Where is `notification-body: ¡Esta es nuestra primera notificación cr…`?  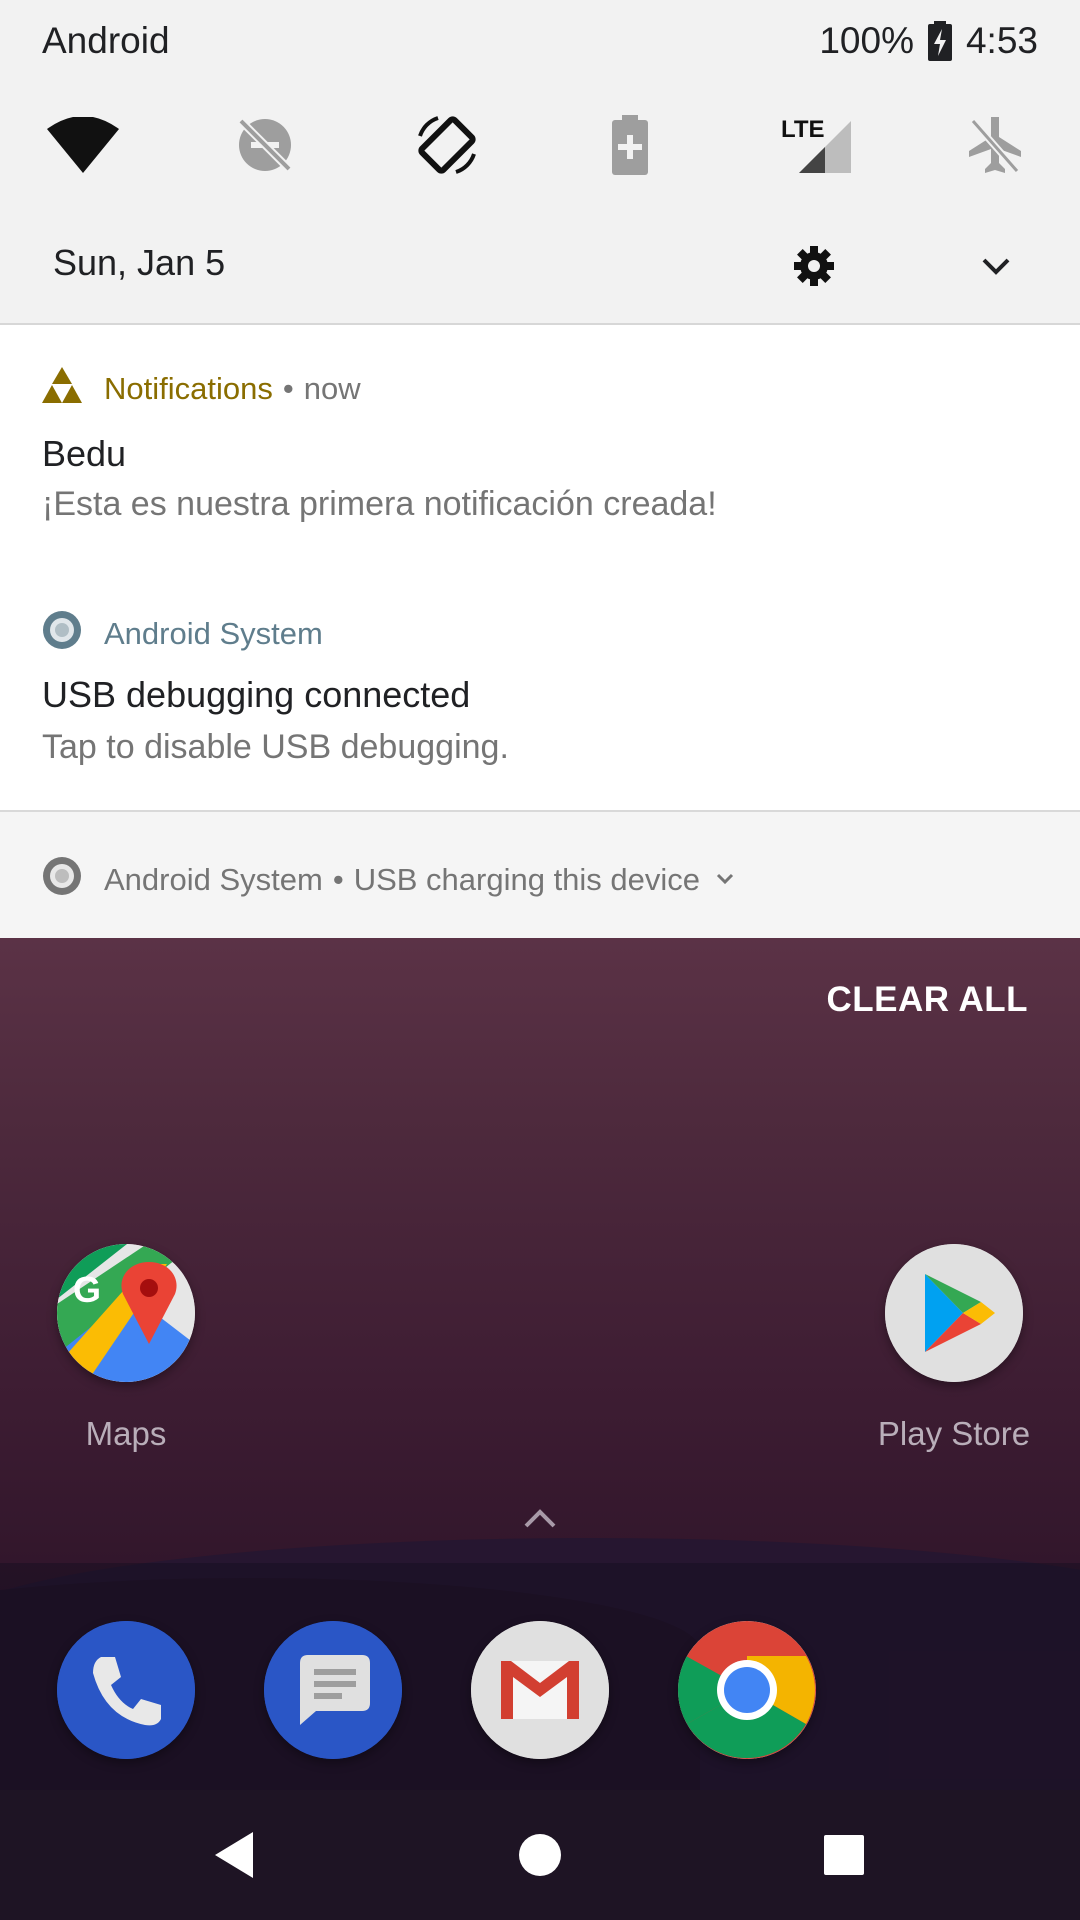 notification-body: ¡Esta es nuestra primera notificación cr… is located at coordinates (379, 504).